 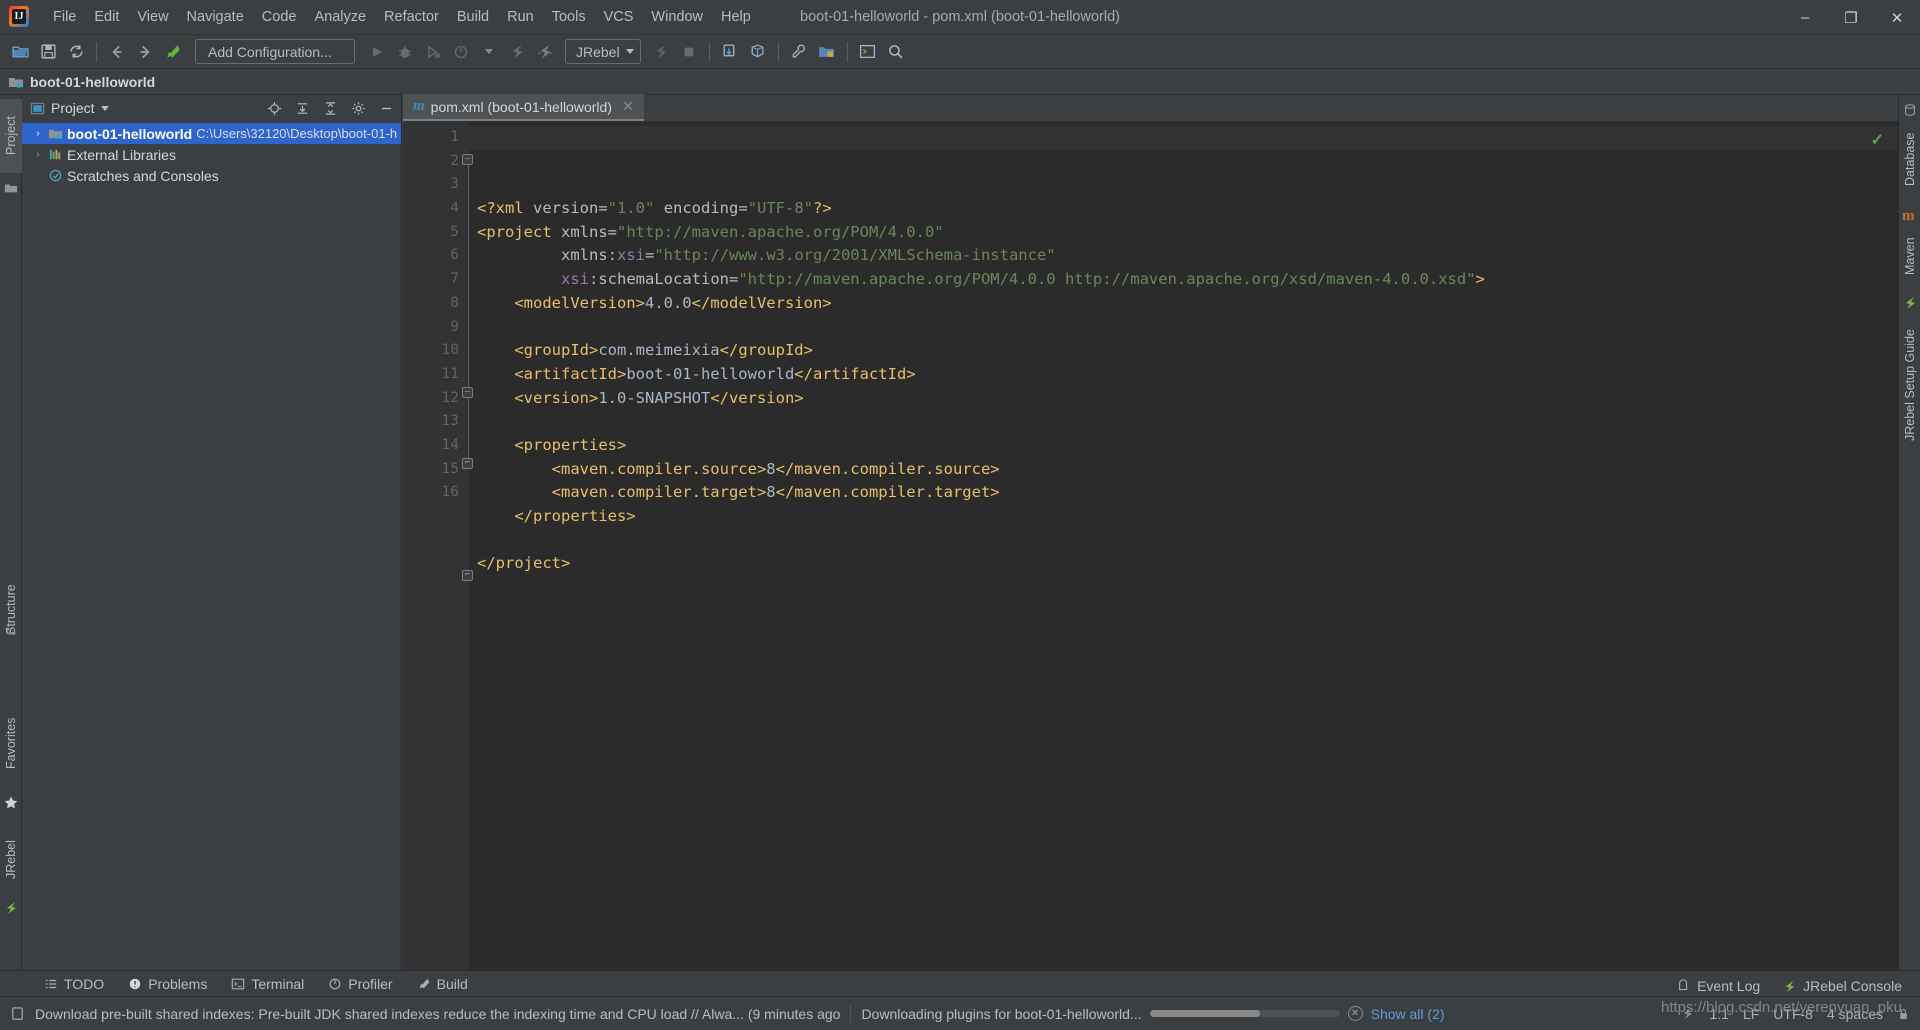 I want to click on jrebel-configuration-combo: JRebel, so click(x=603, y=51).